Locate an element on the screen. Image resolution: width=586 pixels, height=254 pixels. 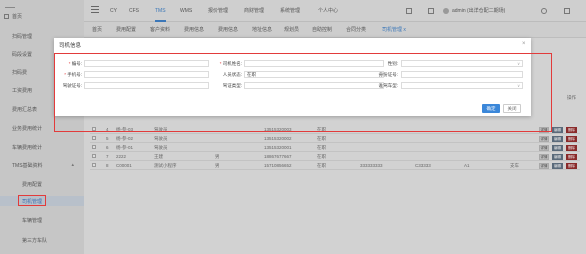
sidebar-item-fee-config: 费用配置 is located at coordinates (42, 184).